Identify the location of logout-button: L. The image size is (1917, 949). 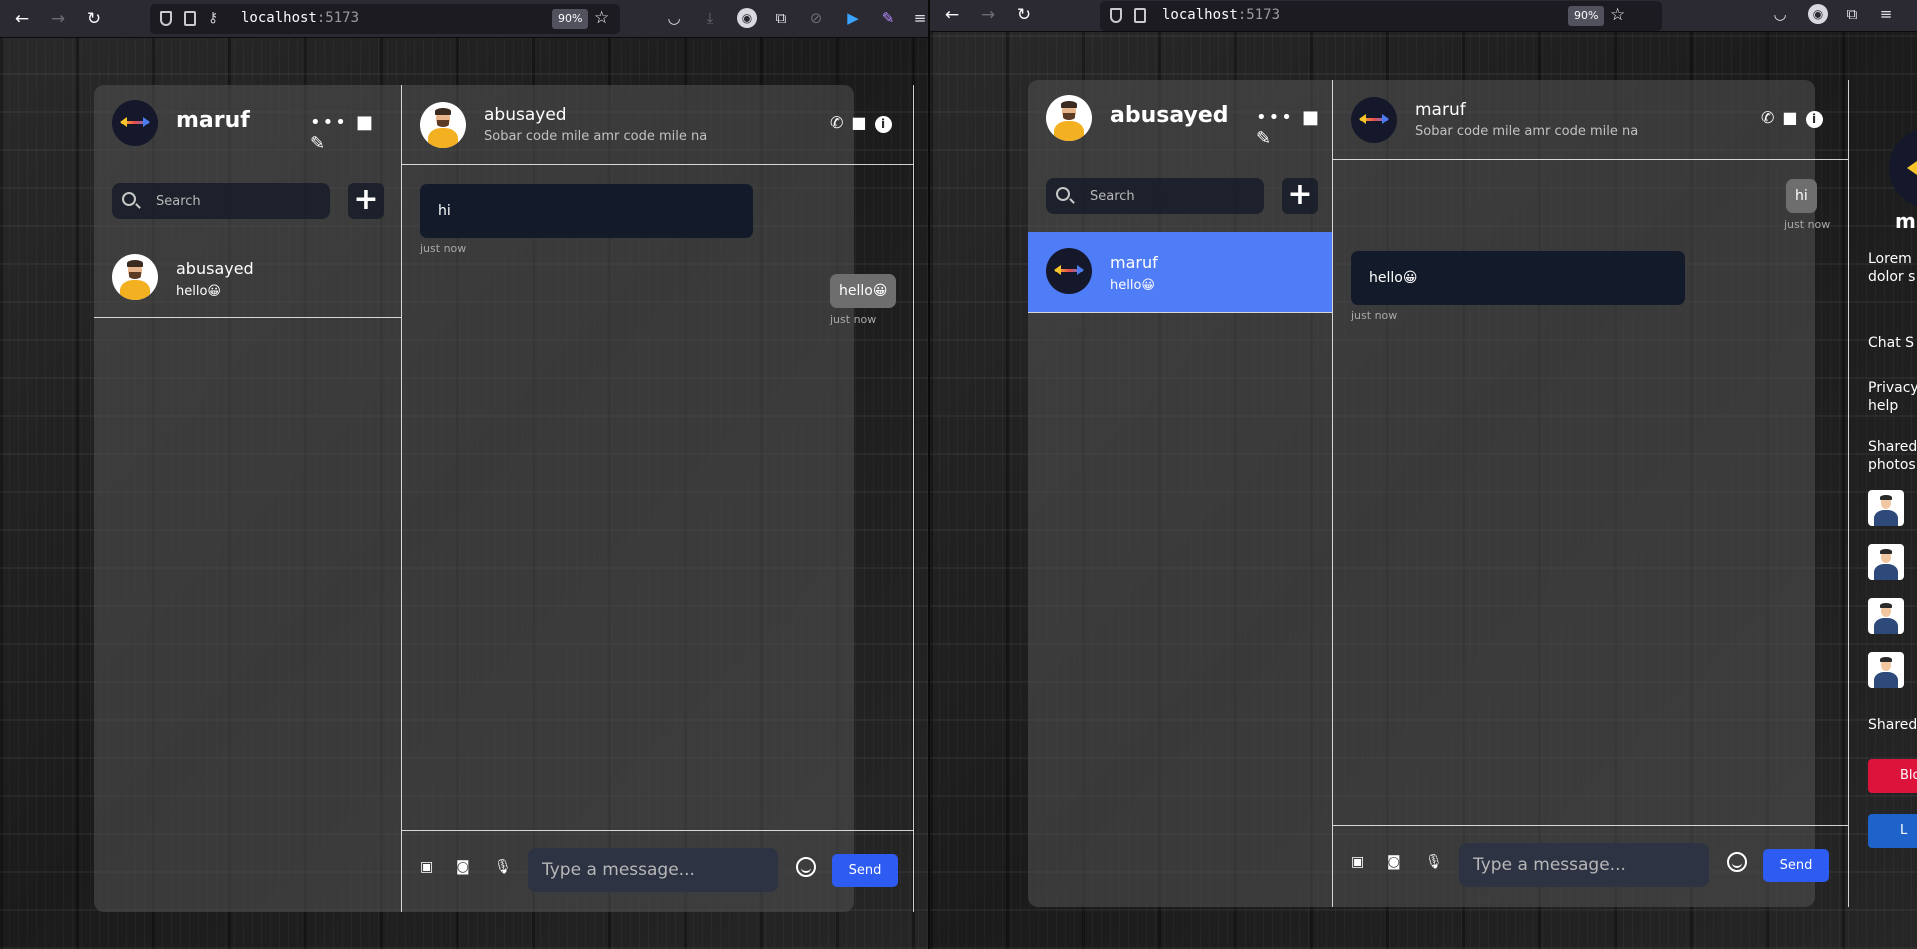
(1892, 831).